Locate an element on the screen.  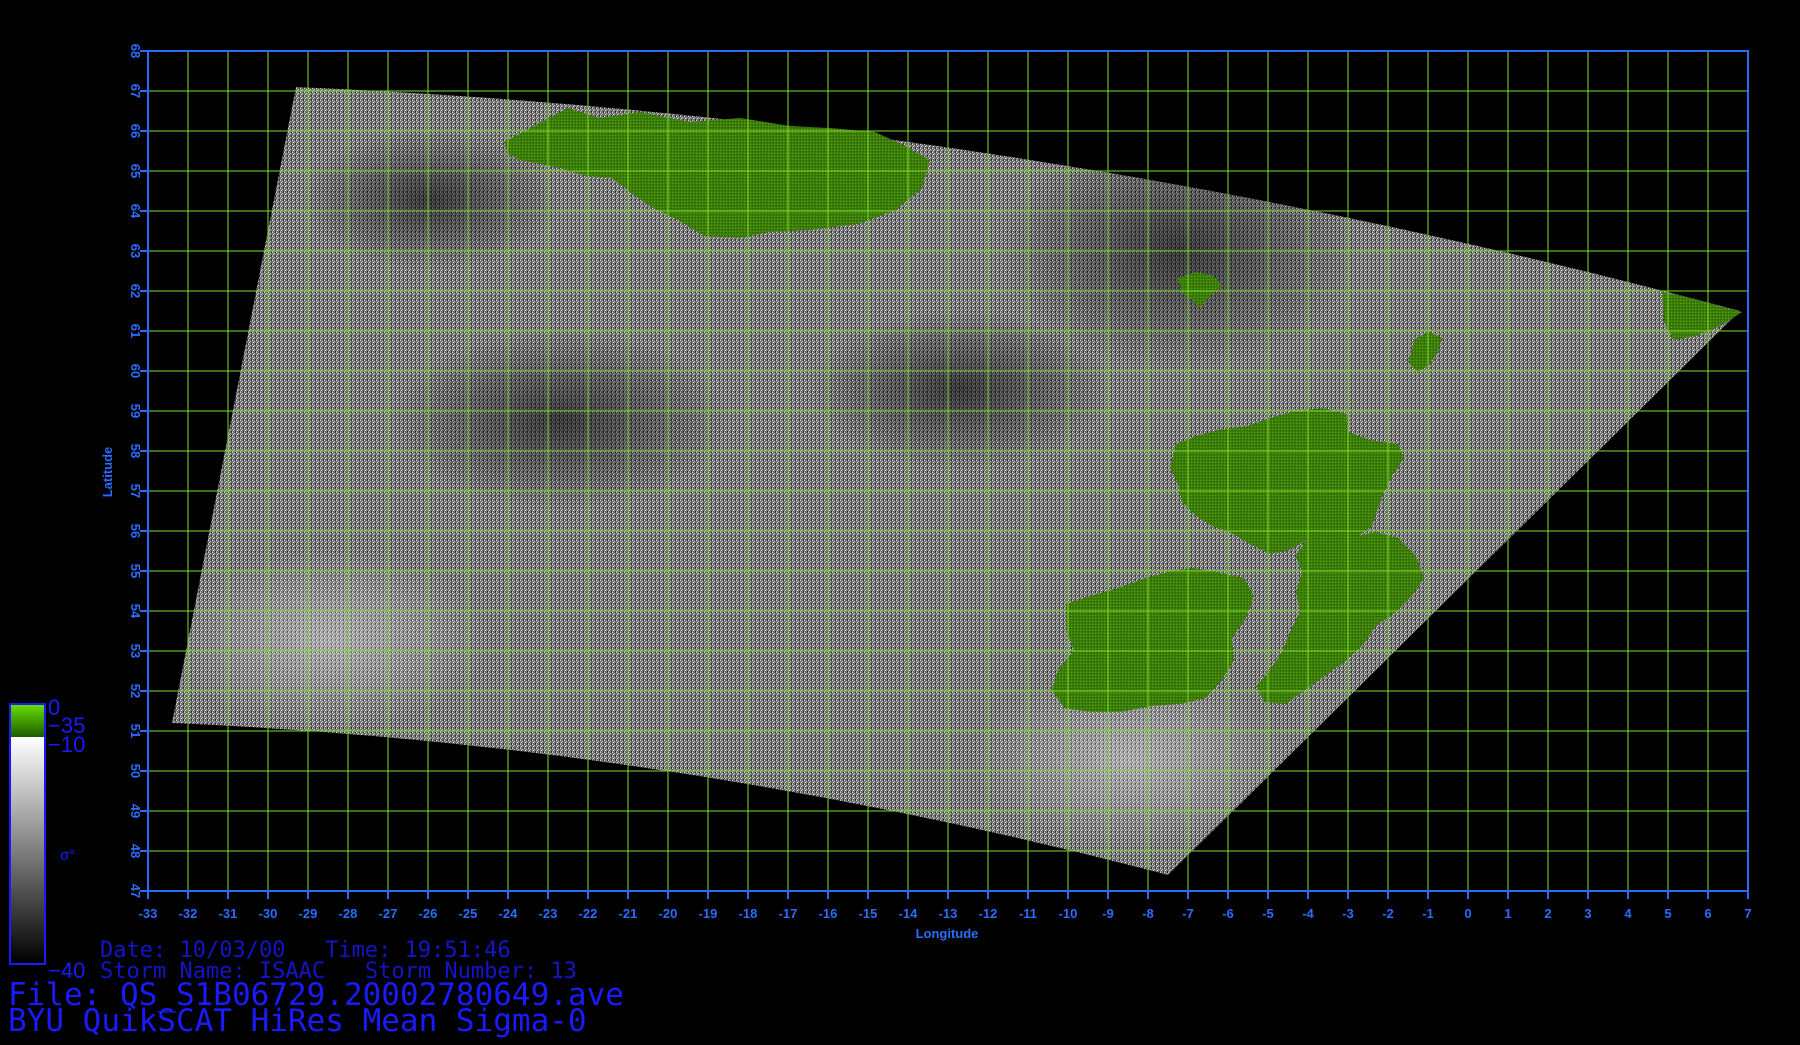
longitude-tick-label: -7 is located at coordinates (1188, 913).